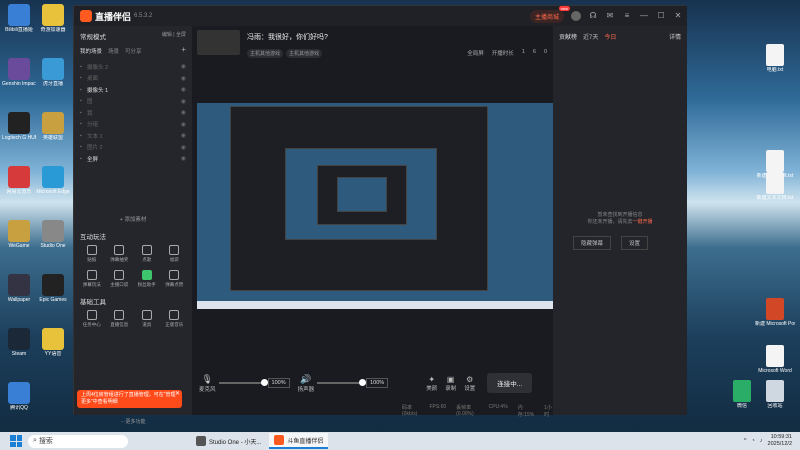 The height and width of the screenshot is (450, 800). Describe the element at coordinates (207, 379) in the screenshot. I see `mic-icon: 🎙` at that location.